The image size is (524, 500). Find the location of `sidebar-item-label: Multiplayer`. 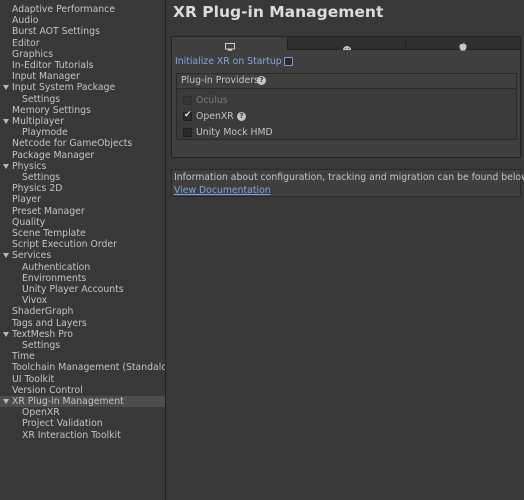

sidebar-item-label: Multiplayer is located at coordinates (38, 121).